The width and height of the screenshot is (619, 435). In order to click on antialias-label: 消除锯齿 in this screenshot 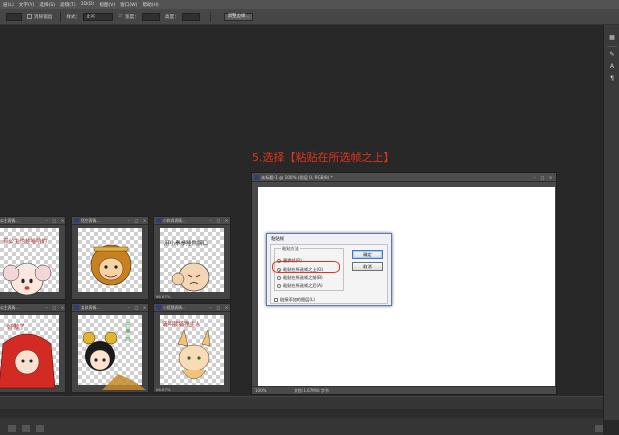, I will do `click(43, 17)`.